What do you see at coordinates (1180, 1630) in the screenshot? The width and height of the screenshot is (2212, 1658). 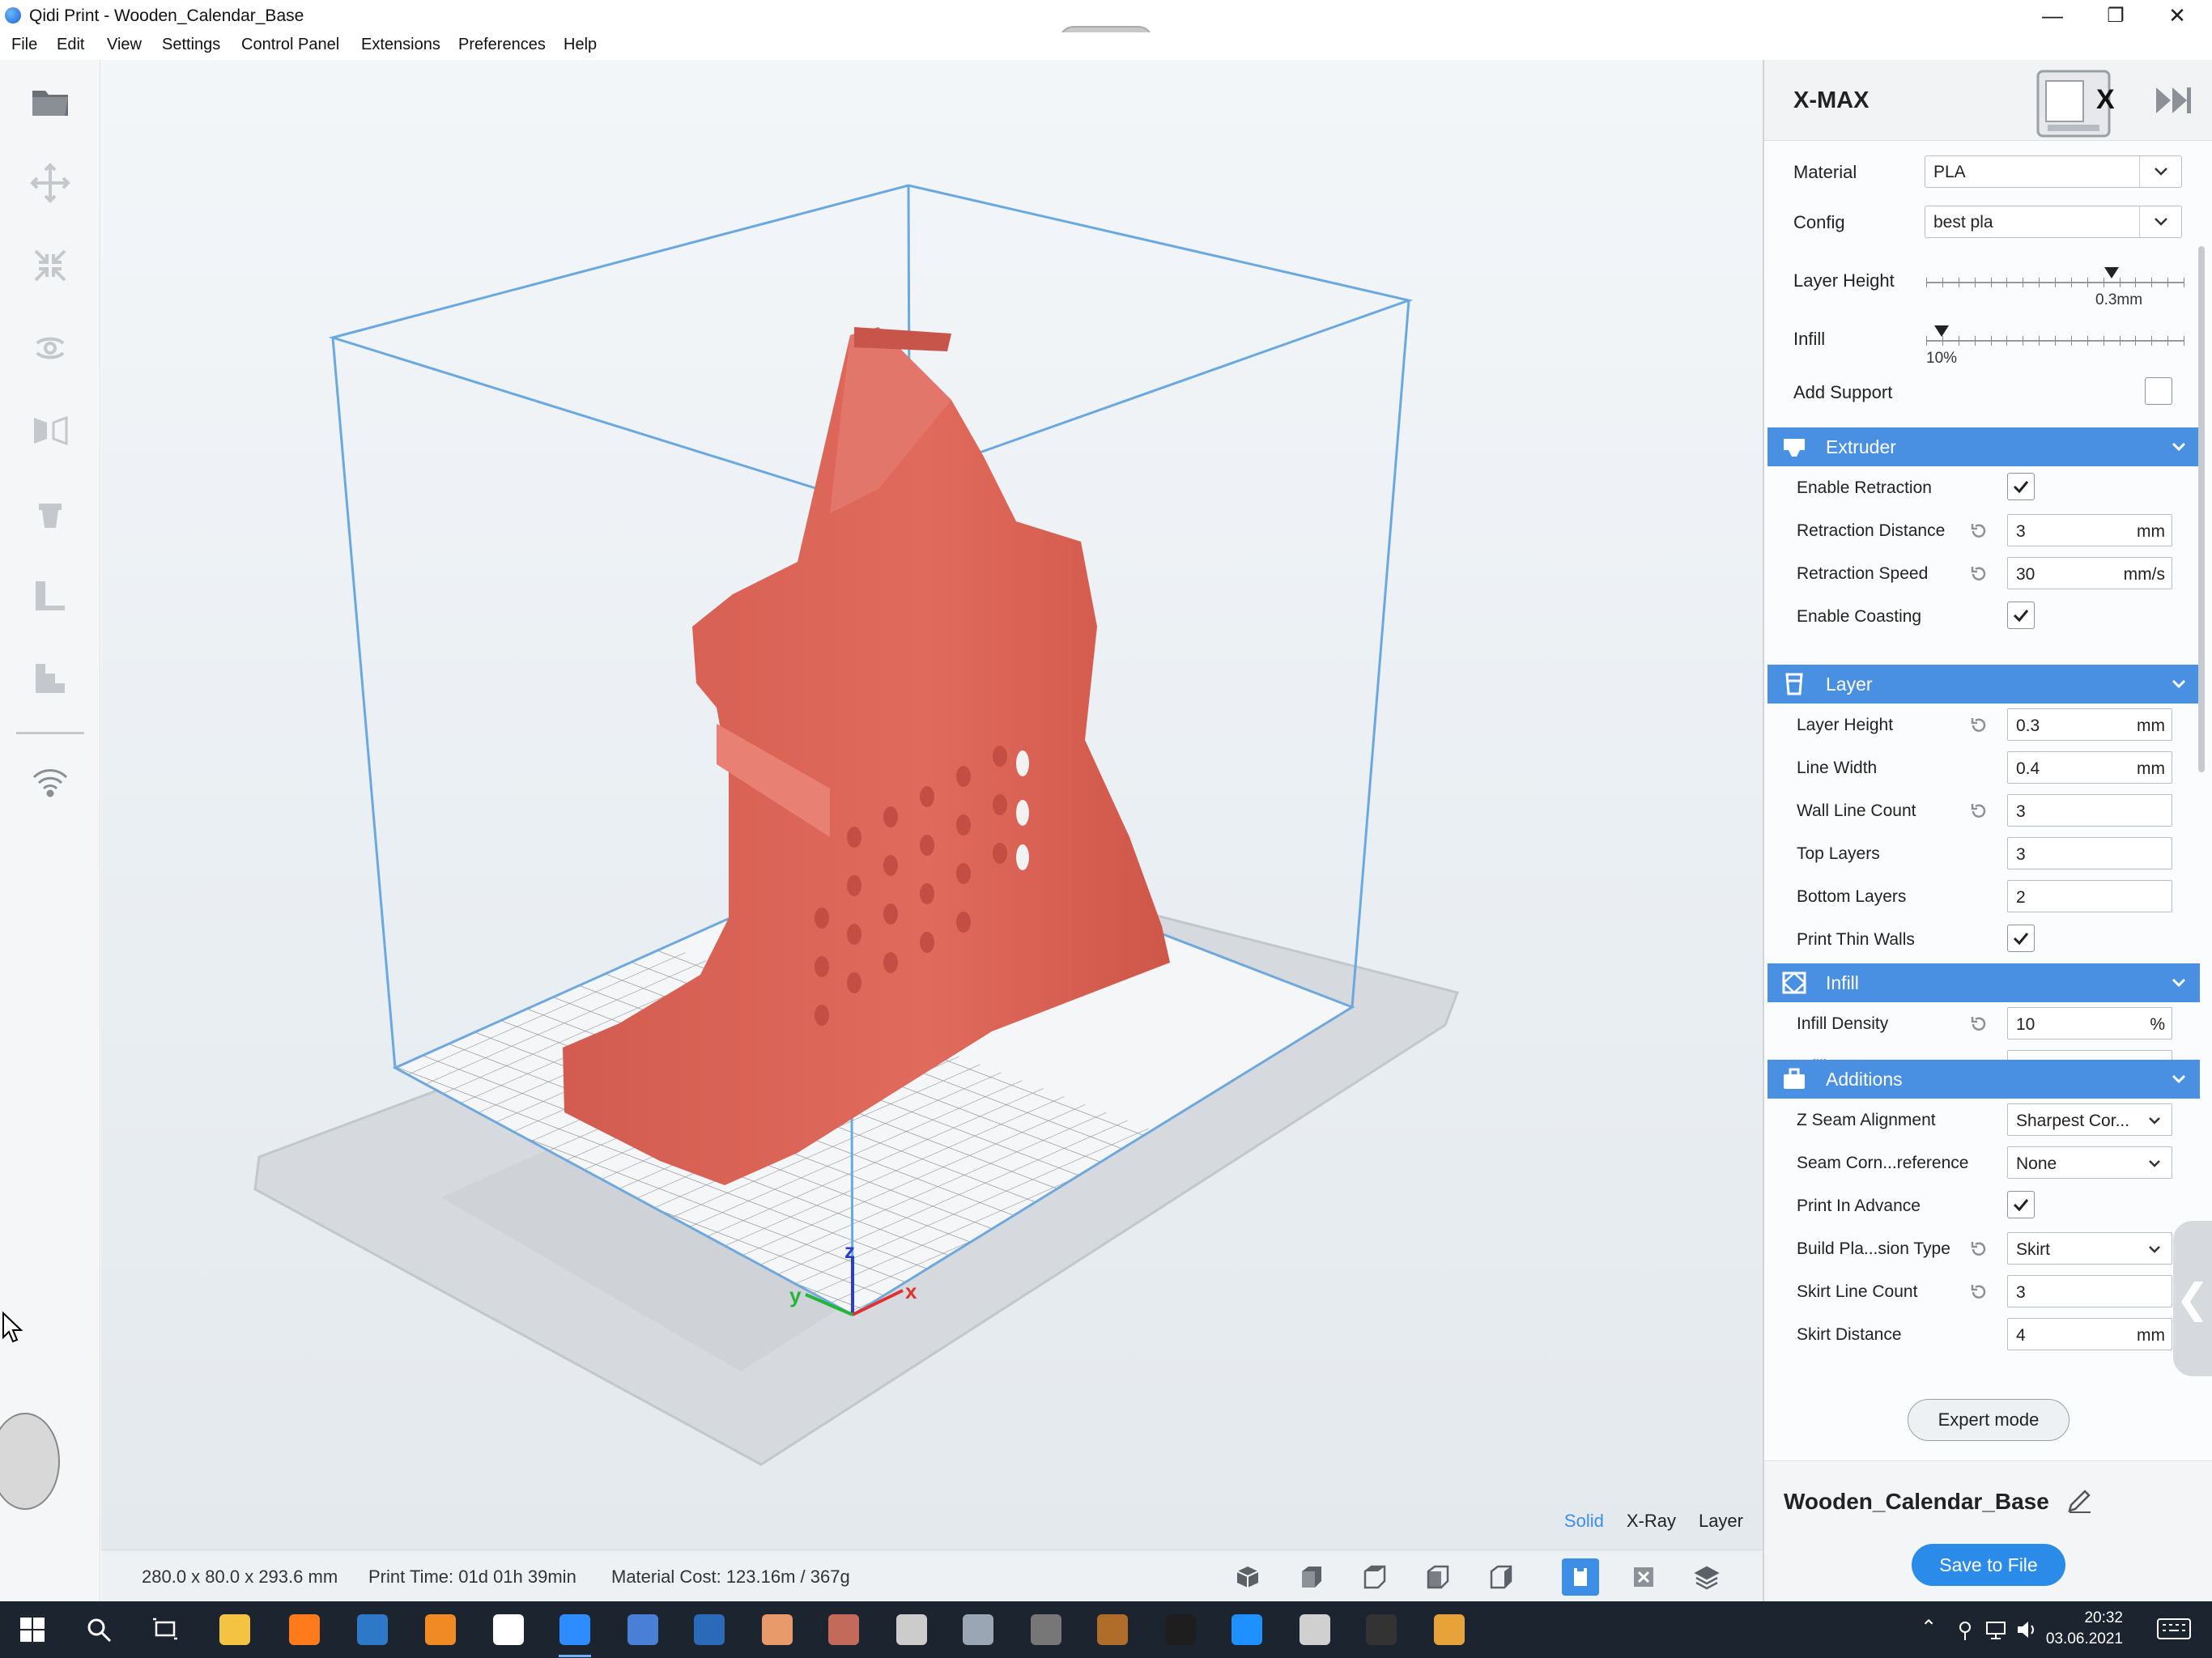 I see `fs-app-icon` at bounding box center [1180, 1630].